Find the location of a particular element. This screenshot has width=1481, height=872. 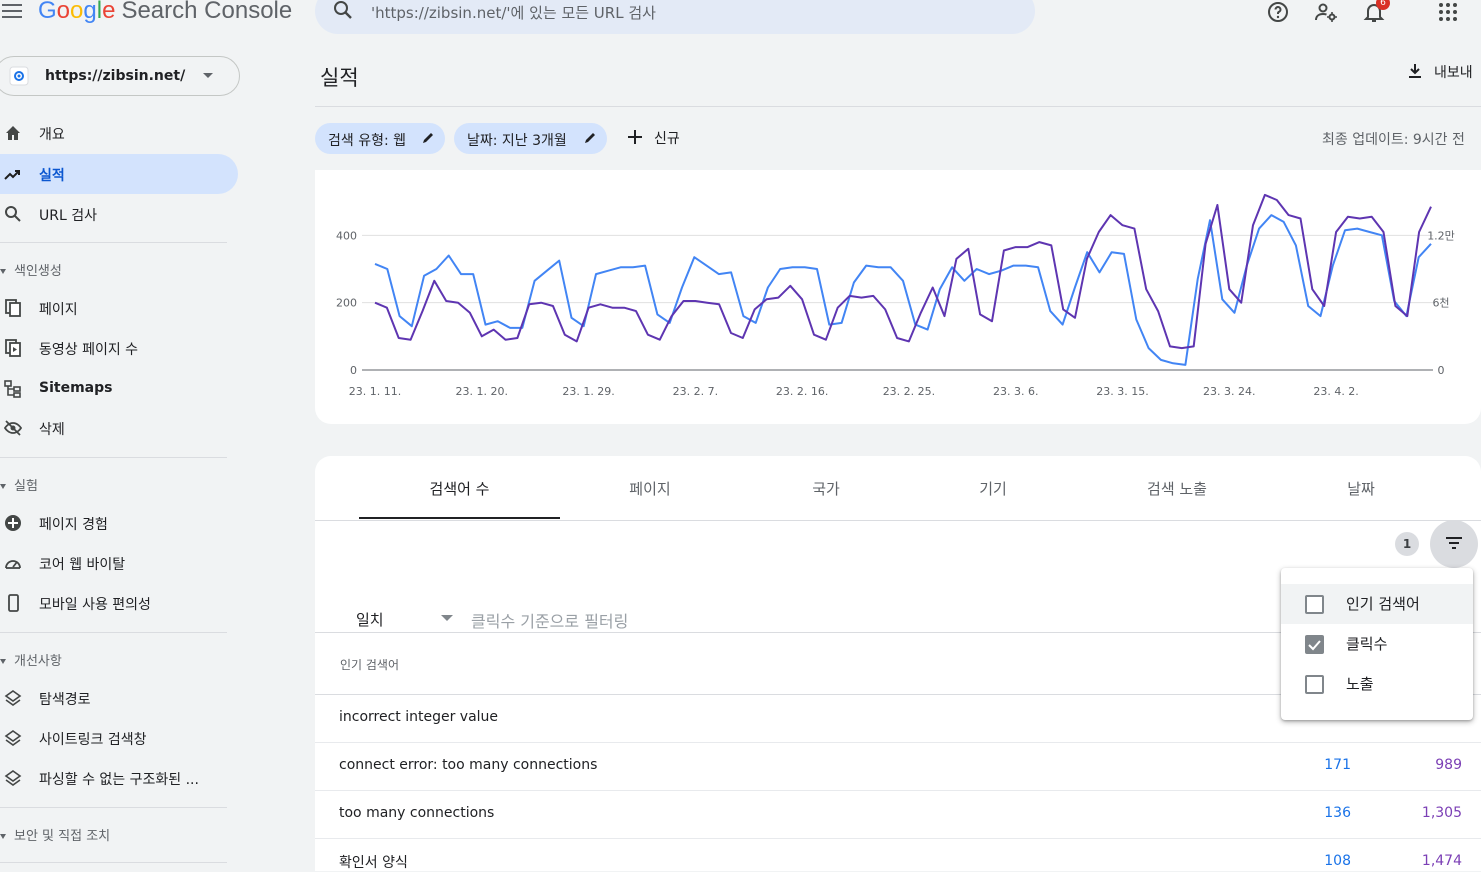

x-tick-label: 23. 2. 16. is located at coordinates (802, 391).